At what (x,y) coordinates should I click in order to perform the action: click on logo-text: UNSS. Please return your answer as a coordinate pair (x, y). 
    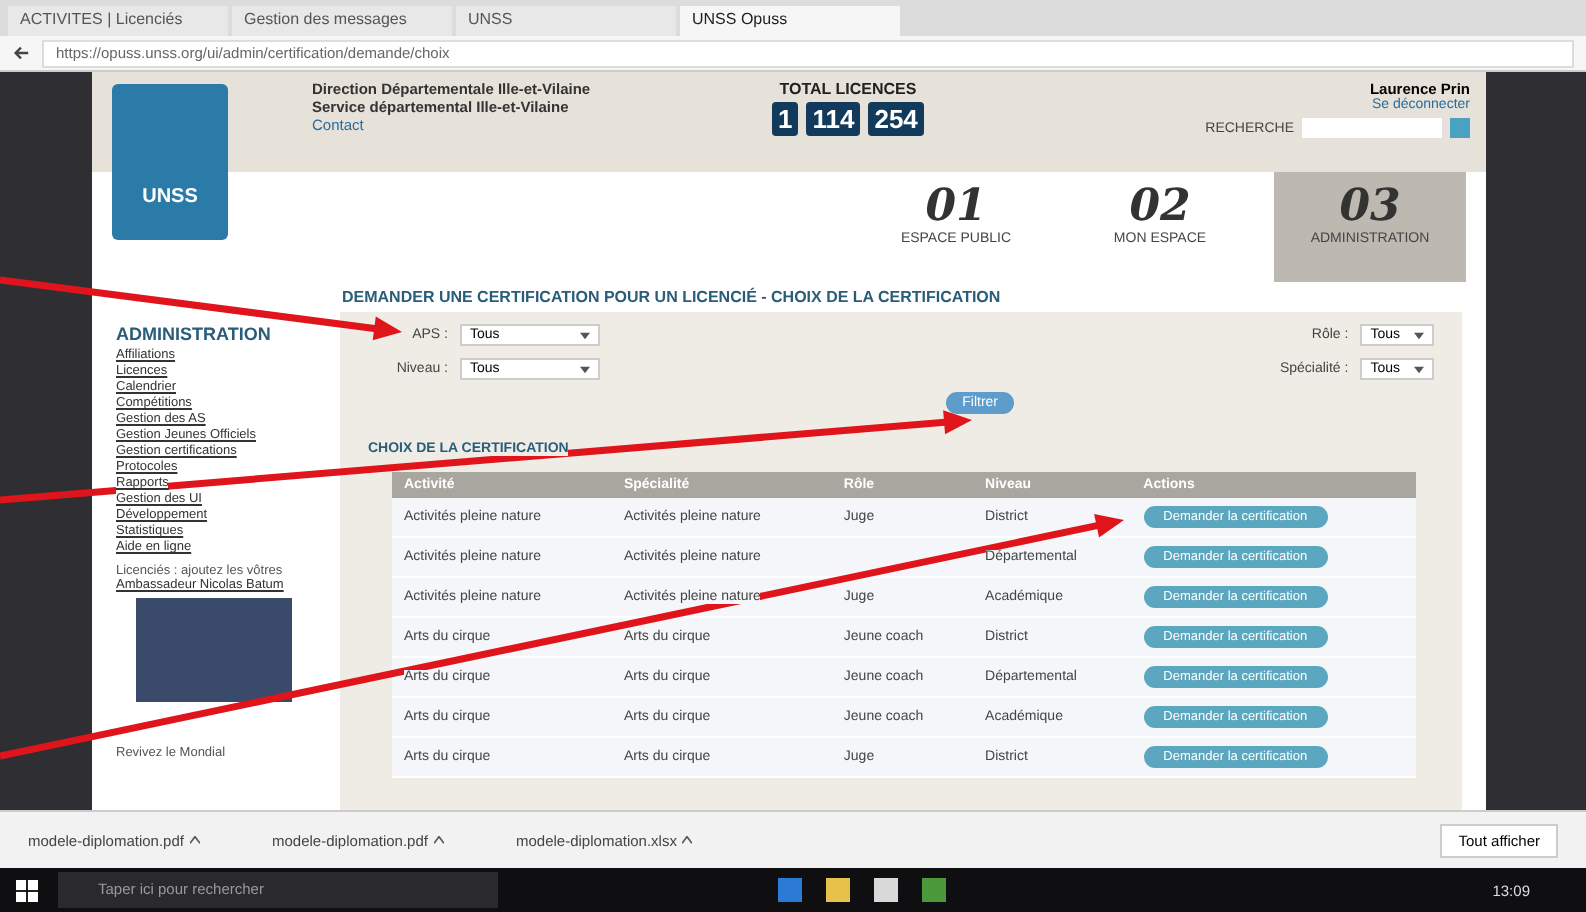
    Looking at the image, I should click on (170, 197).